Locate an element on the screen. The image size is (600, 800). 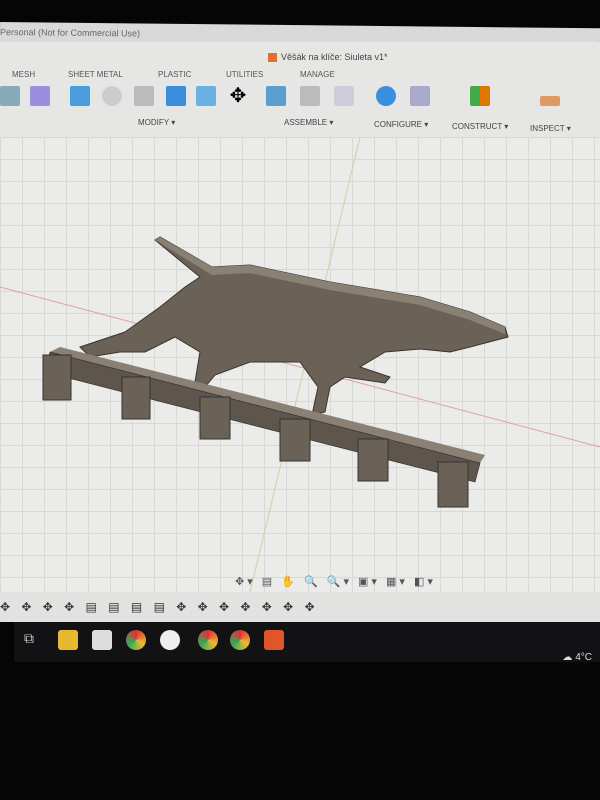
store-icon is located at coordinates (102, 640).